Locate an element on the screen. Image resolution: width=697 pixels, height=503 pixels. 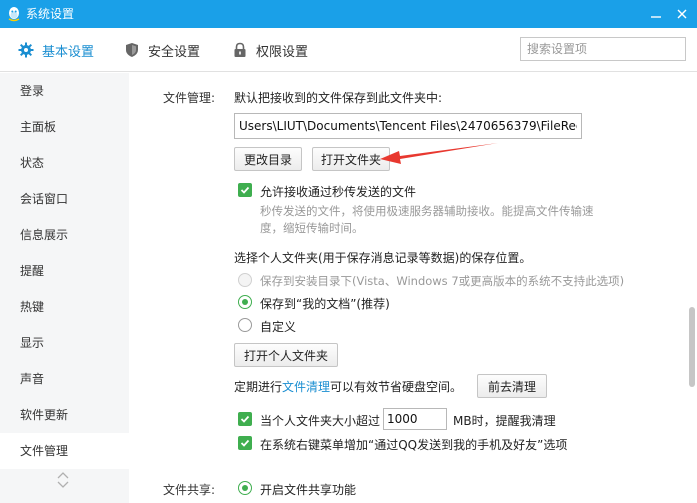
scrollbar-thumb is located at coordinates (692, 347).